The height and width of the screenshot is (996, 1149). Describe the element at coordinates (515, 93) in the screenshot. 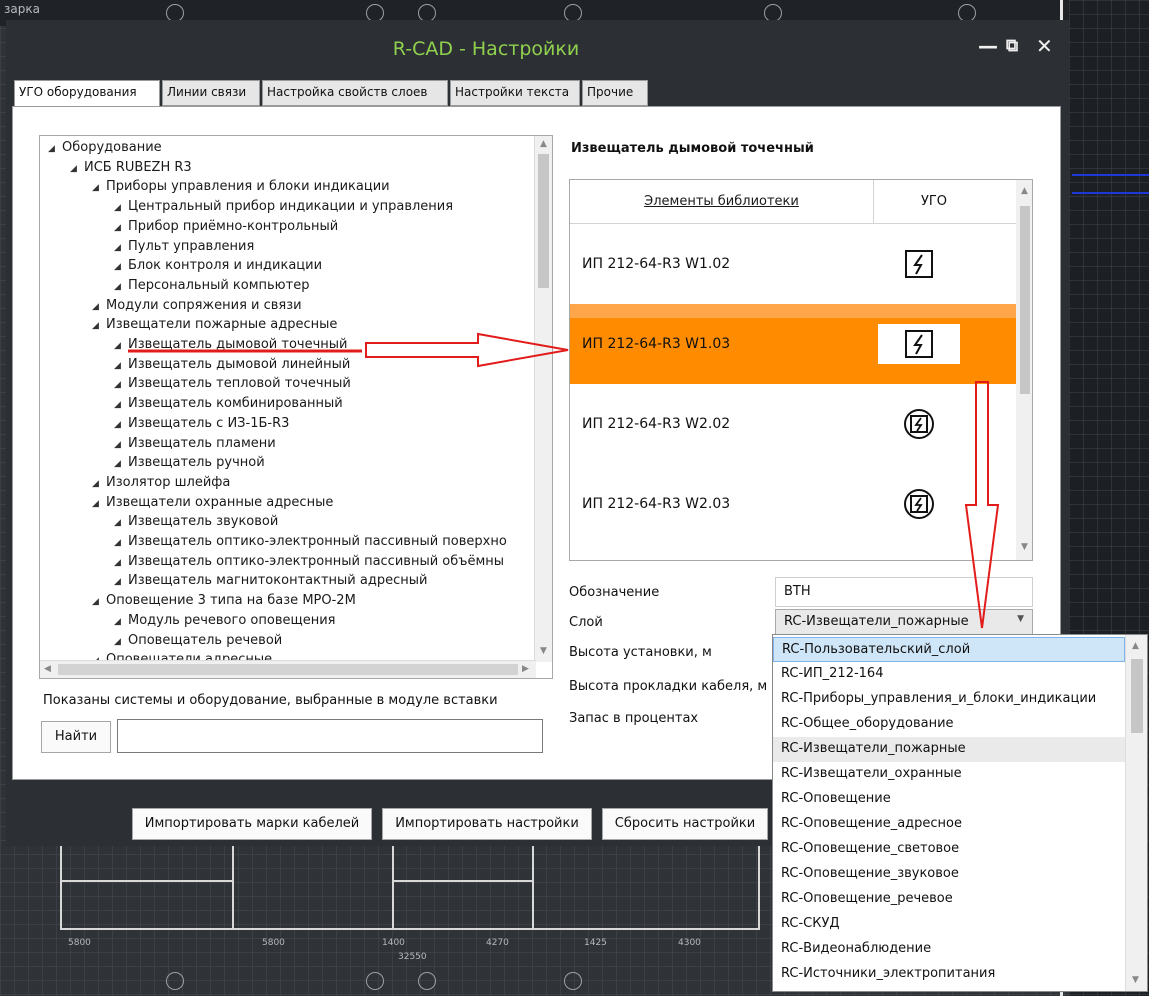

I see `tab-text-settings: Настройки текста` at that location.